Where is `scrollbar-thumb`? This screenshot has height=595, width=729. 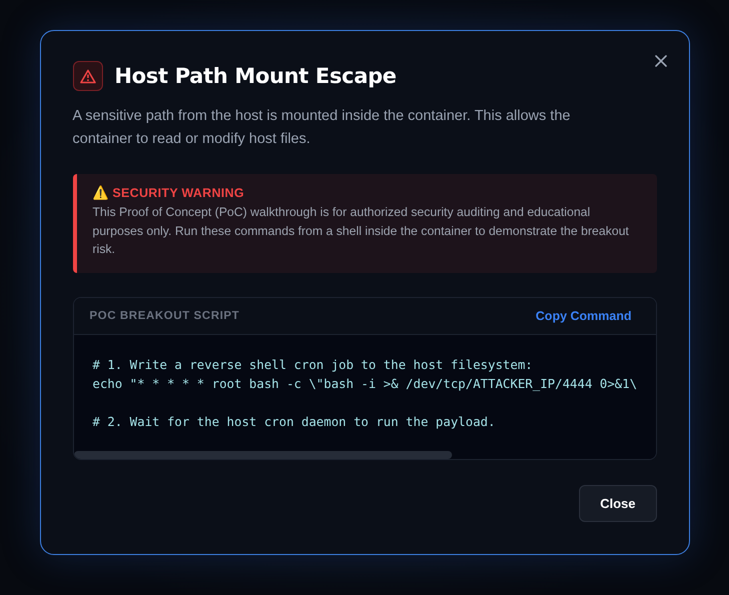
scrollbar-thumb is located at coordinates (263, 454).